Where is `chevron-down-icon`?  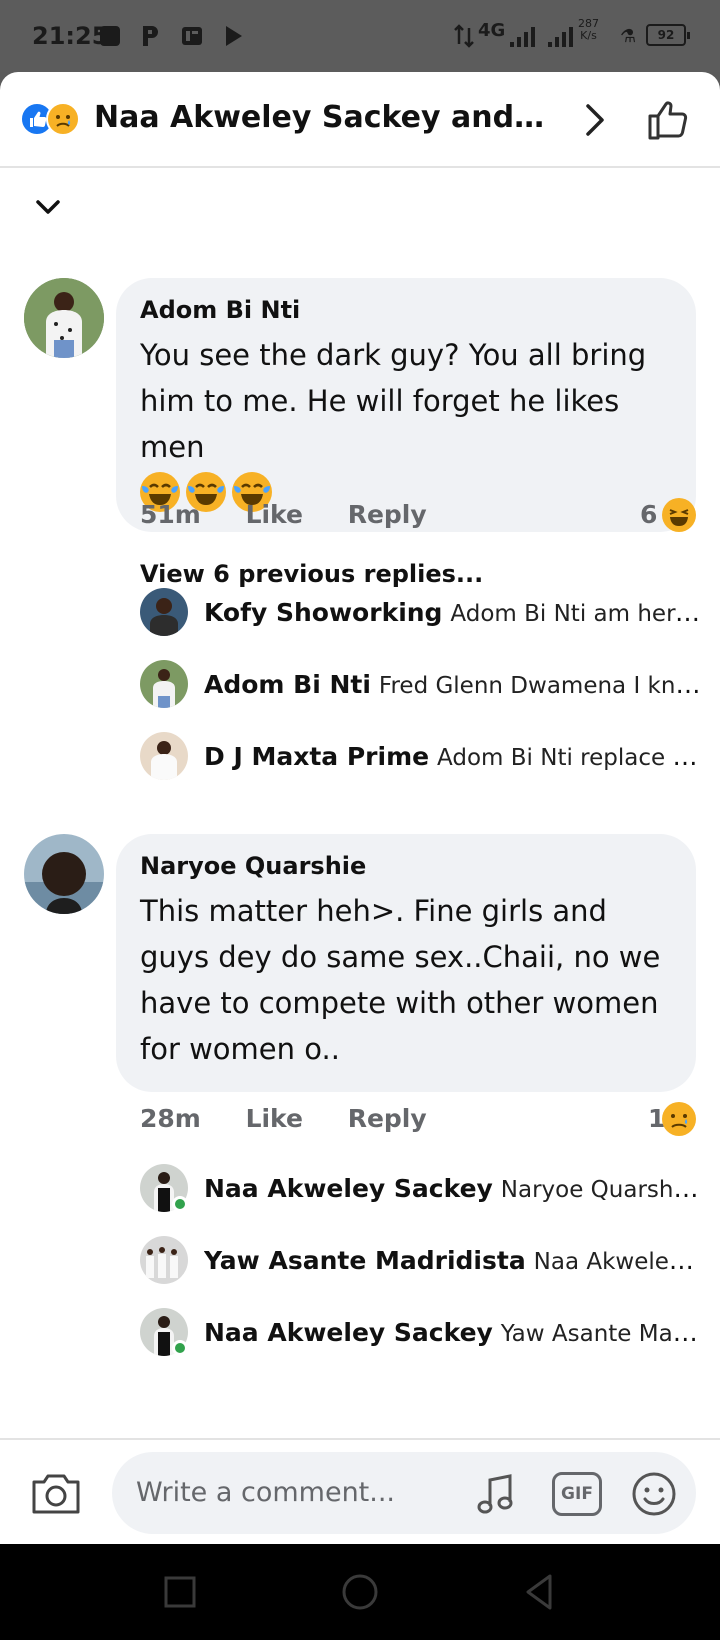
chevron-down-icon is located at coordinates (48, 207).